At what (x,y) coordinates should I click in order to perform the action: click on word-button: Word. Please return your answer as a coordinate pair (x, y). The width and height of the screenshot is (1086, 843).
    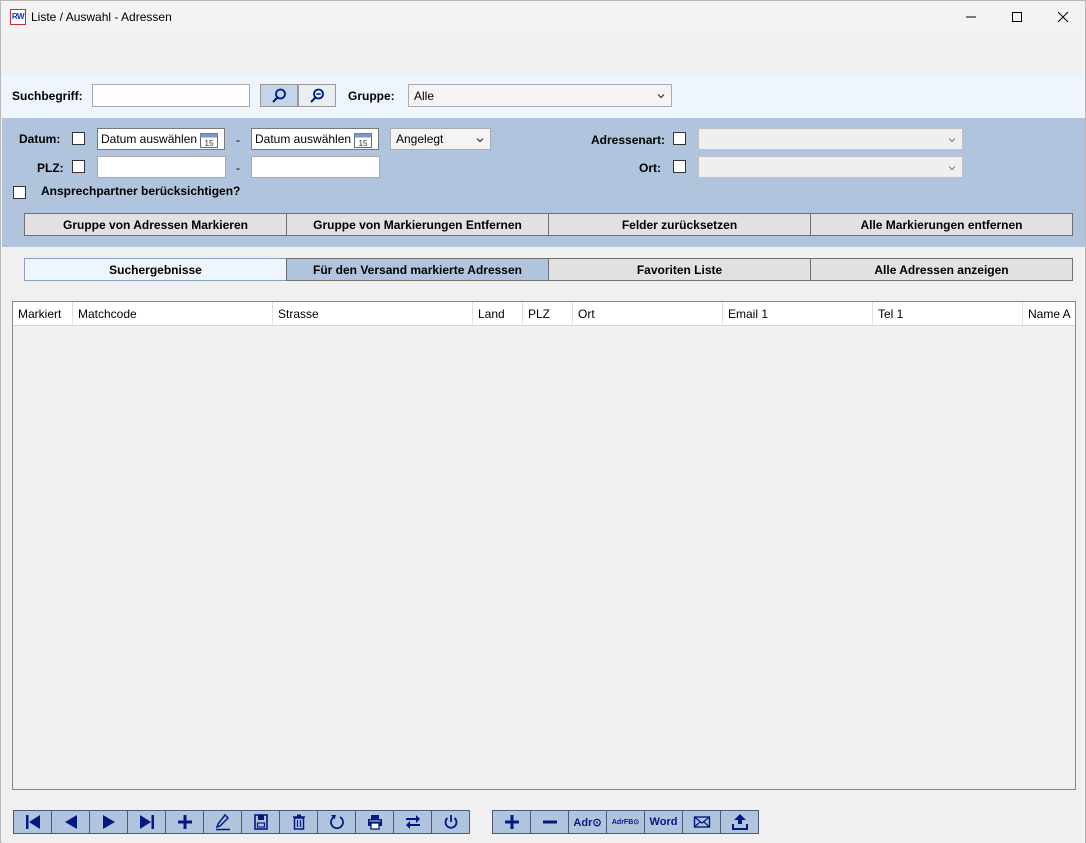
    Looking at the image, I should click on (663, 822).